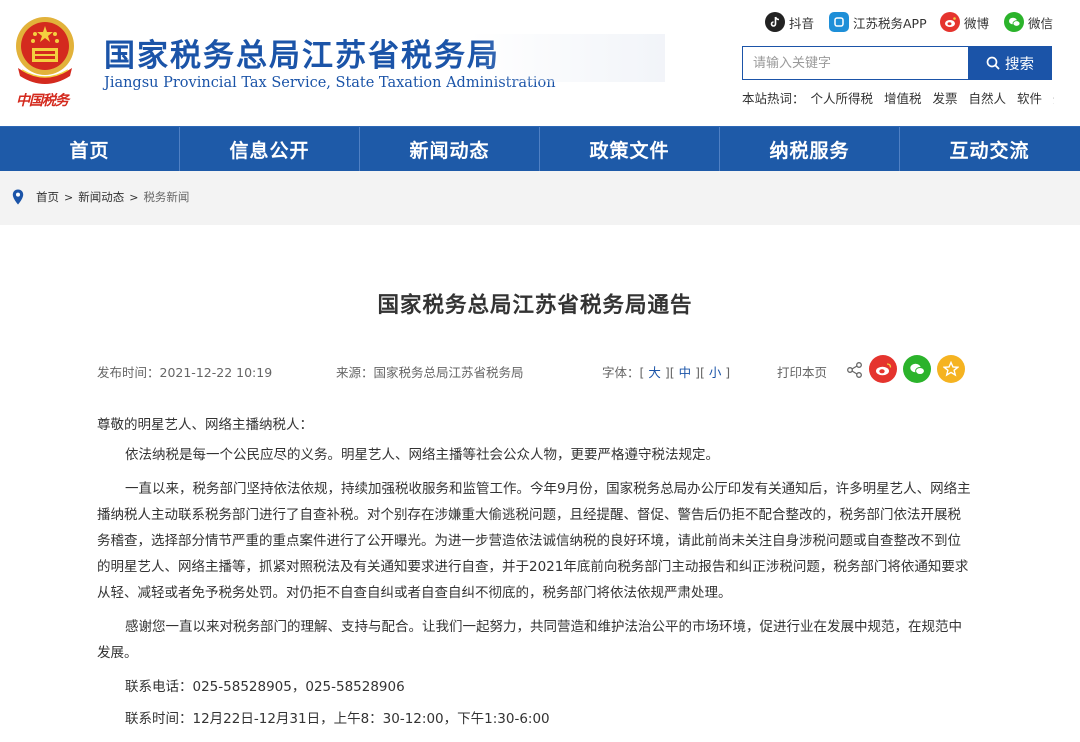  Describe the element at coordinates (42, 101) in the screenshot. I see `emblem-calligraphy: 中国税务` at that location.